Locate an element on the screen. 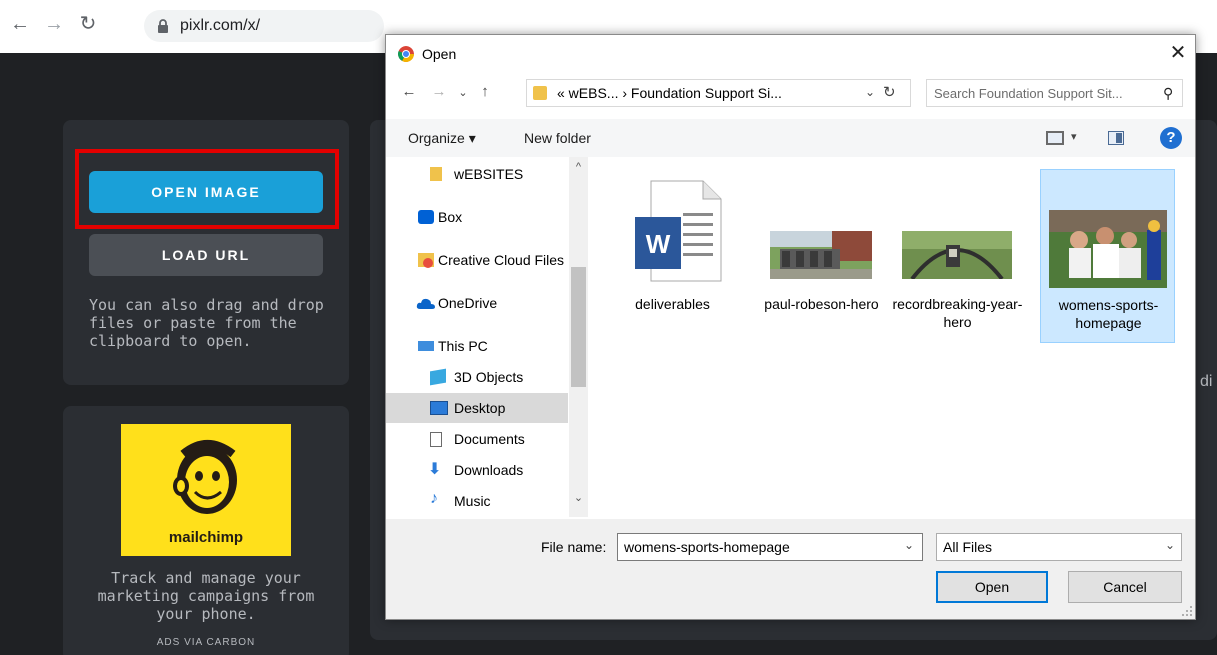  dialog-toolbar: Organize ▾ New folder ▾ ? is located at coordinates (790, 138).